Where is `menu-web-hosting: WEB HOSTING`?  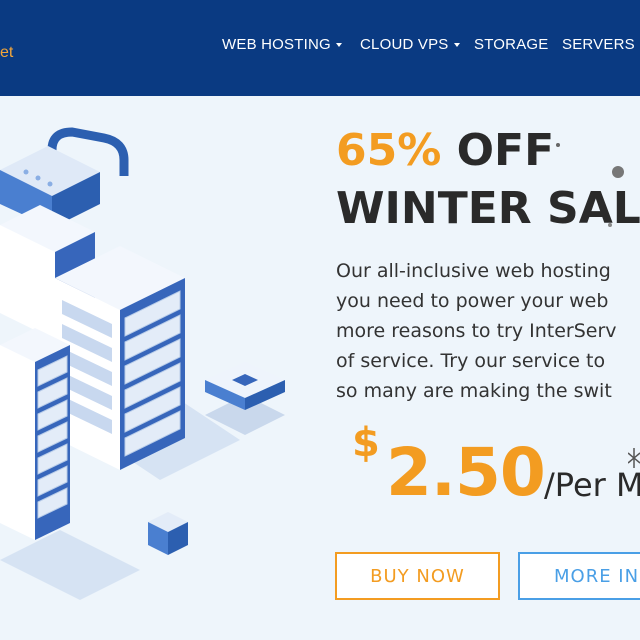 menu-web-hosting: WEB HOSTING is located at coordinates (282, 44).